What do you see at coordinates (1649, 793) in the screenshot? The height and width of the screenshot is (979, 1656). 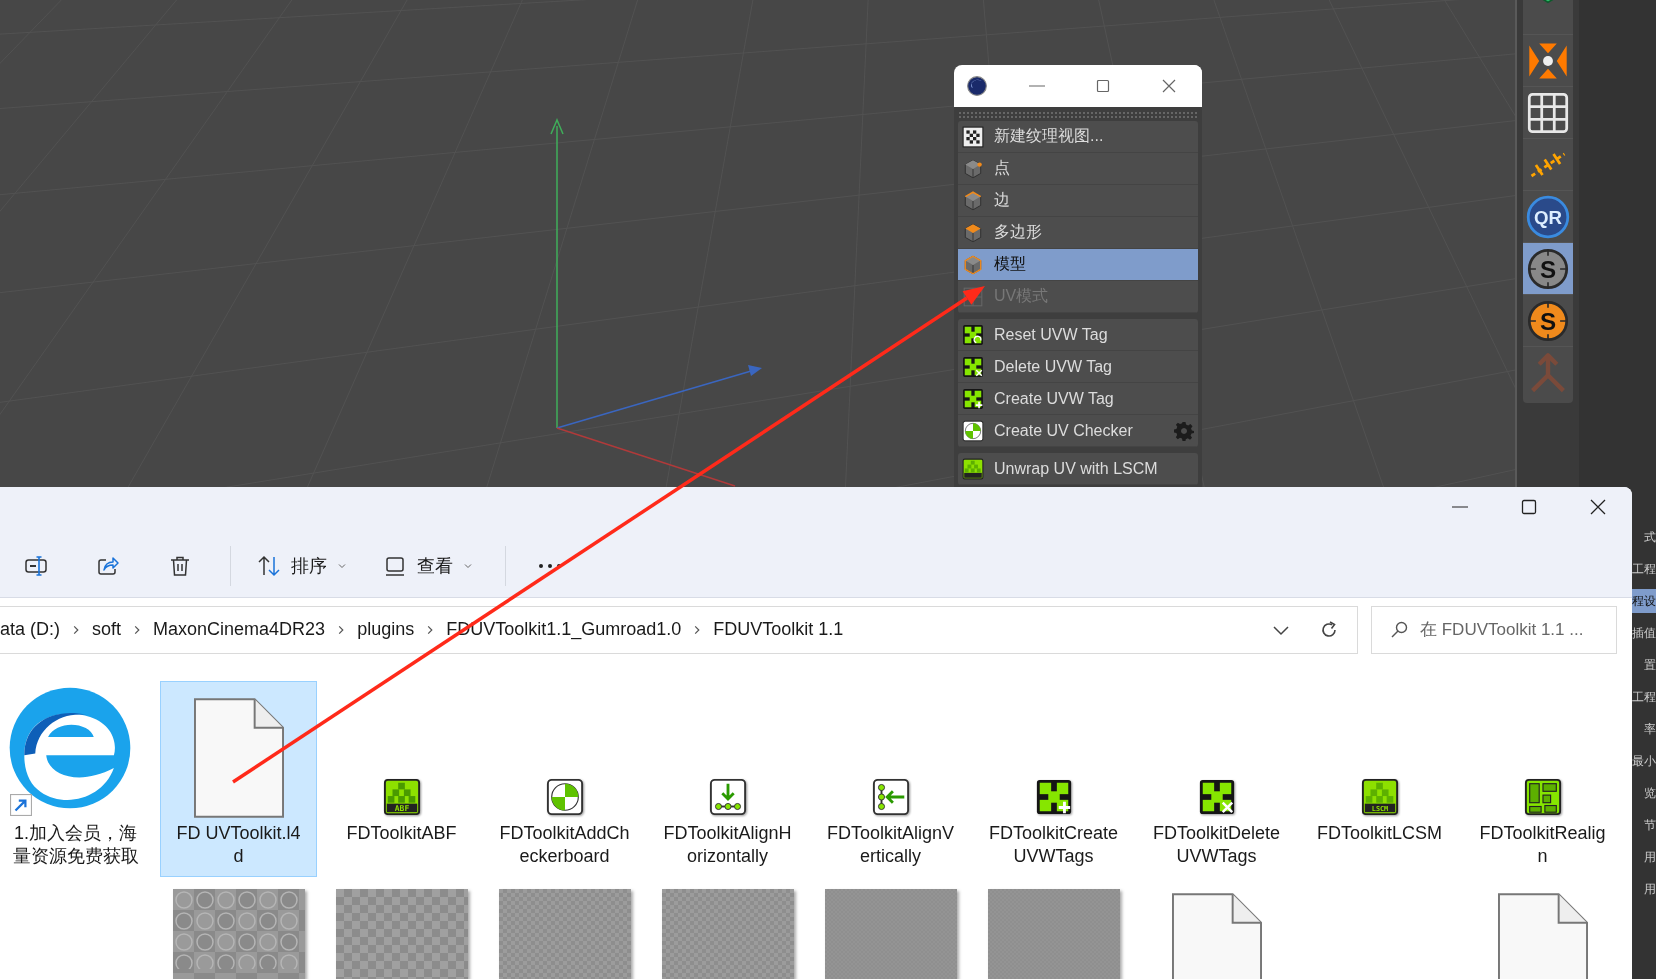 I see `panel-item: 览` at bounding box center [1649, 793].